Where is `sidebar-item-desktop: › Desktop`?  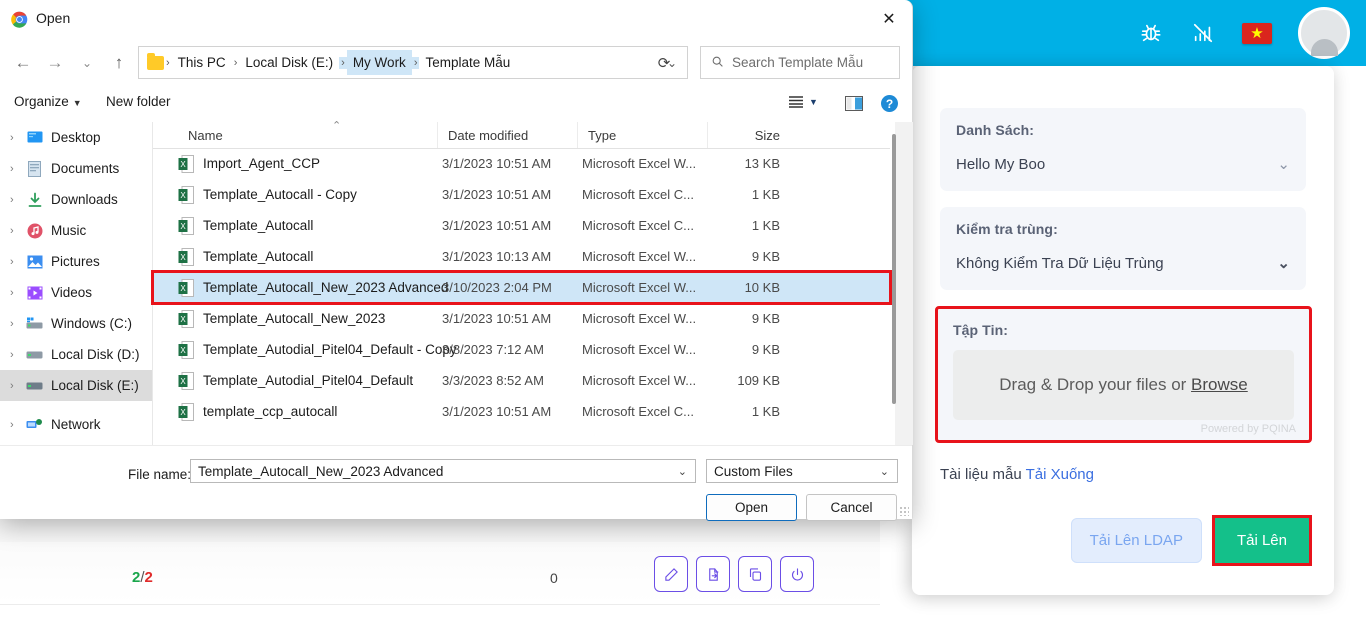
sidebar-item-desktop: › Desktop is located at coordinates (76, 137).